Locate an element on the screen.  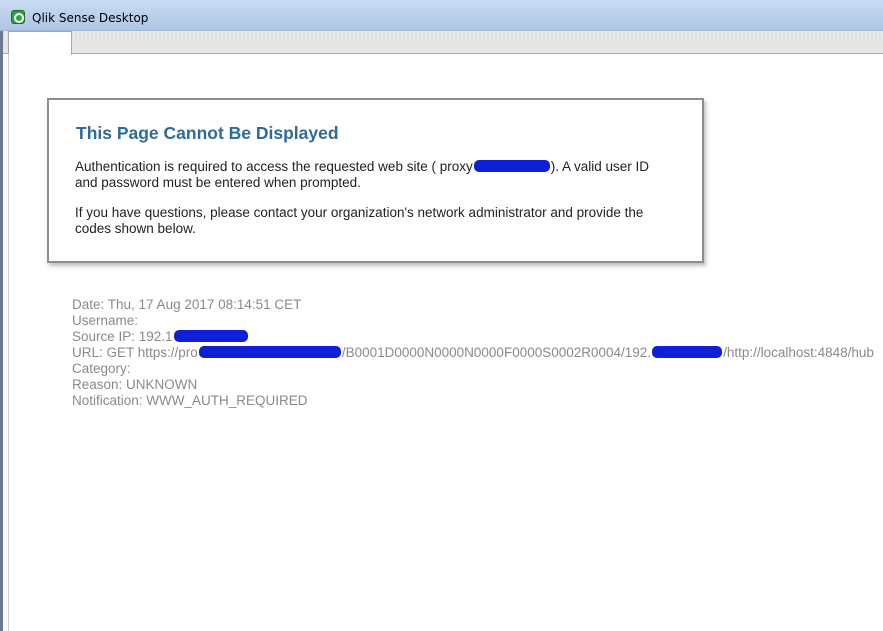
source-ip-text: Source IP: 192.1 is located at coordinates (122, 336).